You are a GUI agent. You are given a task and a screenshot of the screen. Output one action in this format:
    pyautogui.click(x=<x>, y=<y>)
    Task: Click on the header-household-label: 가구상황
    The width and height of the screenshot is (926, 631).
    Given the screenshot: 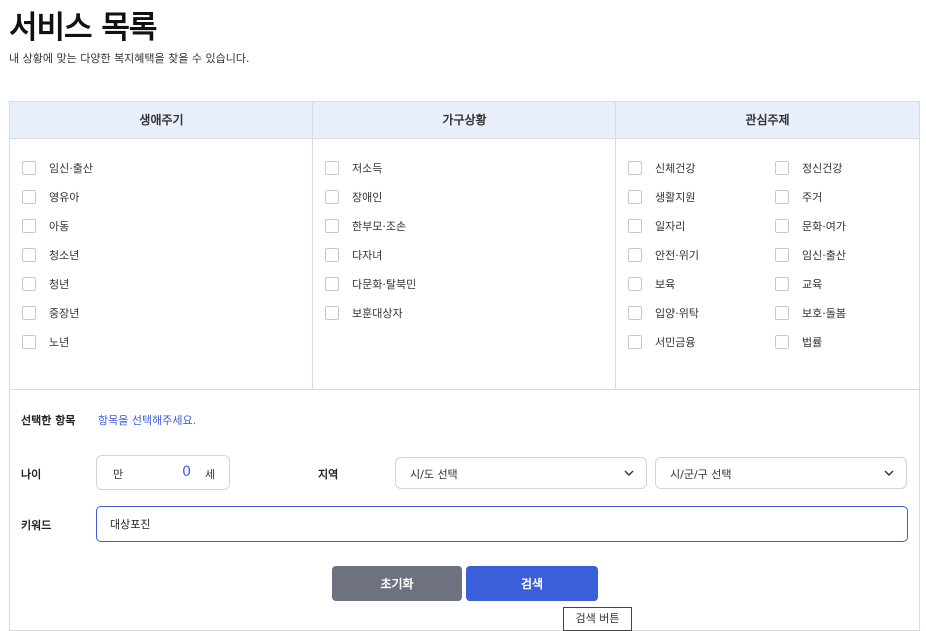 What is the action you would take?
    pyautogui.click(x=464, y=120)
    